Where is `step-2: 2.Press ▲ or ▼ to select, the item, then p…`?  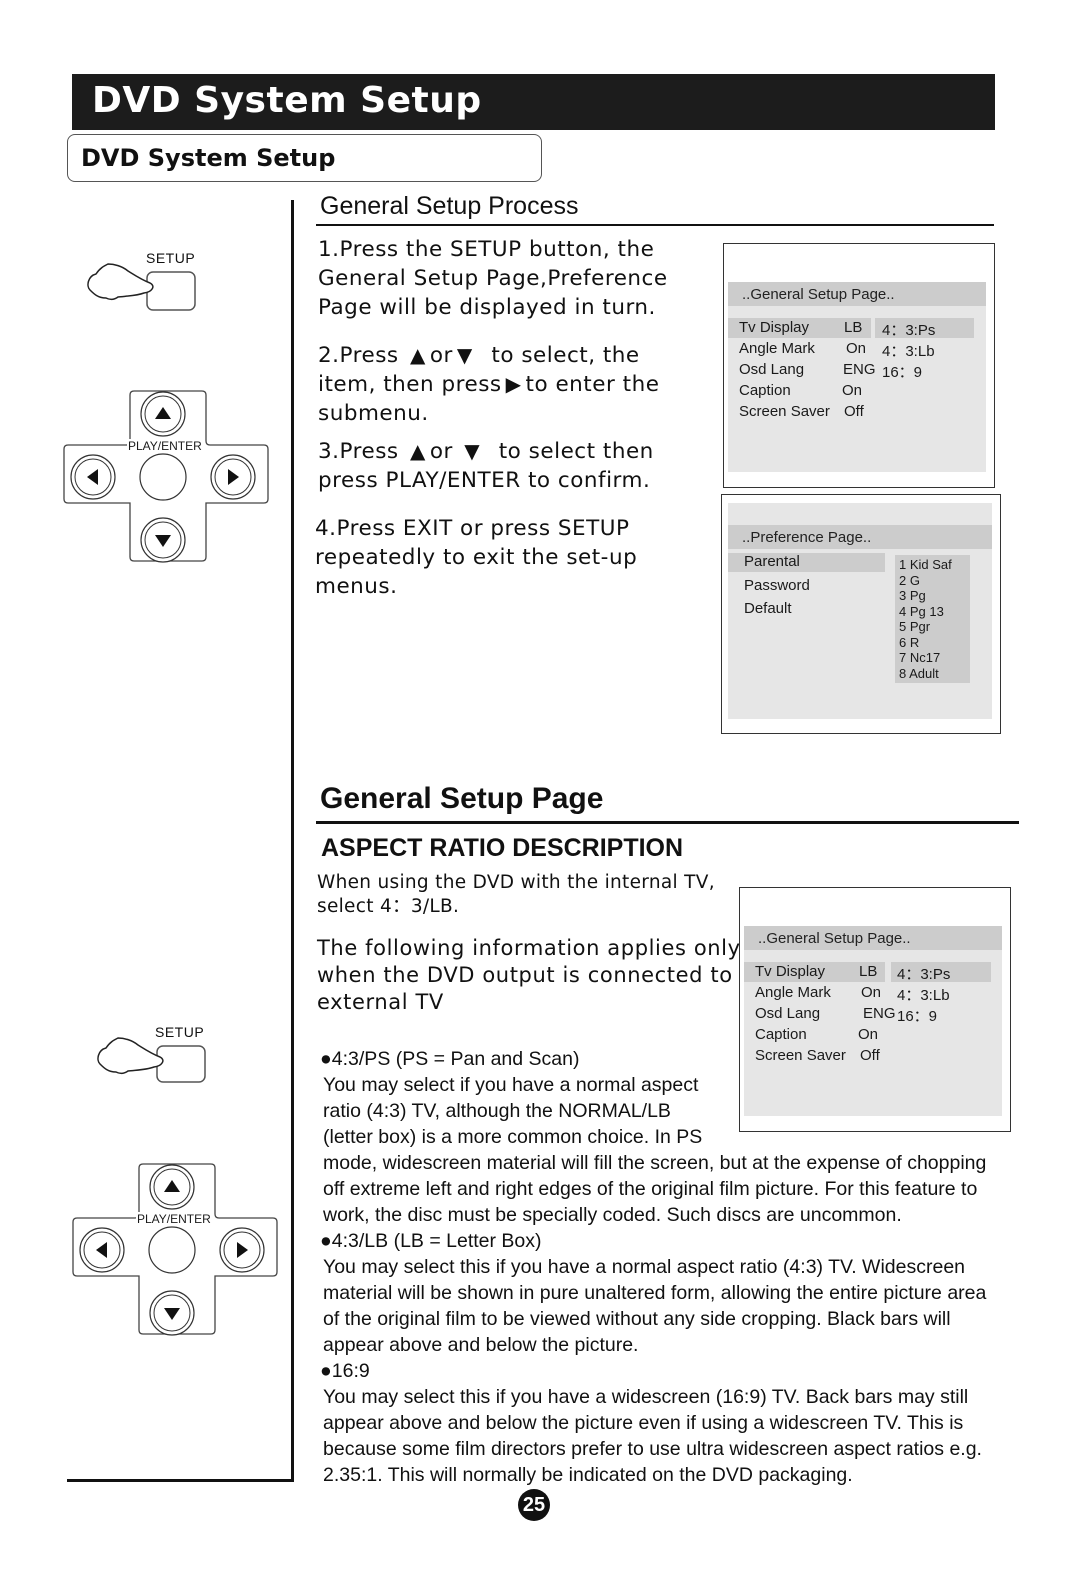
step-2: 2.Press ▲ or ▼ to select, the item, then p… is located at coordinates (488, 384).